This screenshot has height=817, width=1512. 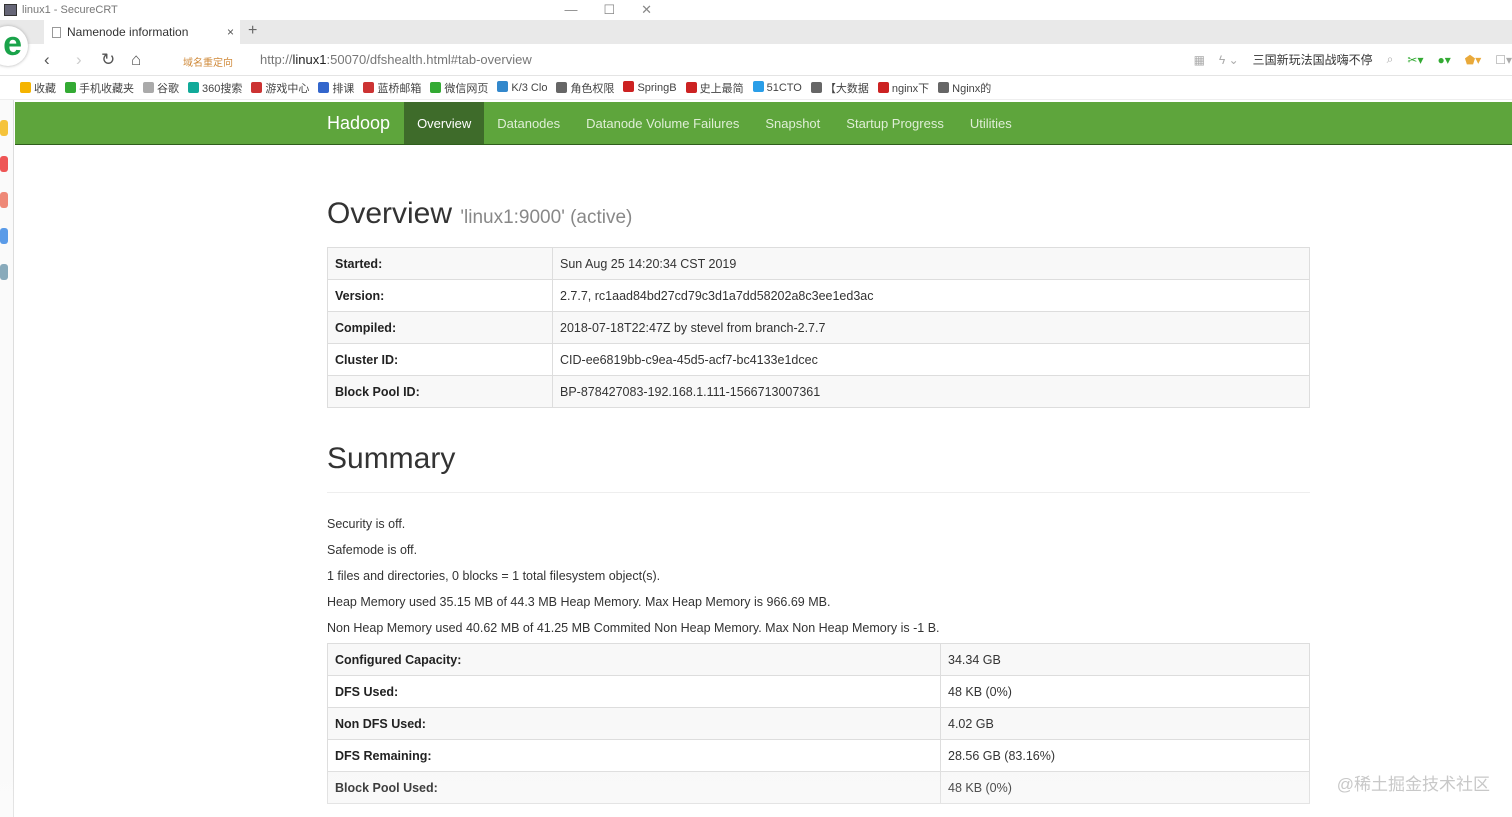 What do you see at coordinates (570, 10) in the screenshot?
I see `minimize-icon: —` at bounding box center [570, 10].